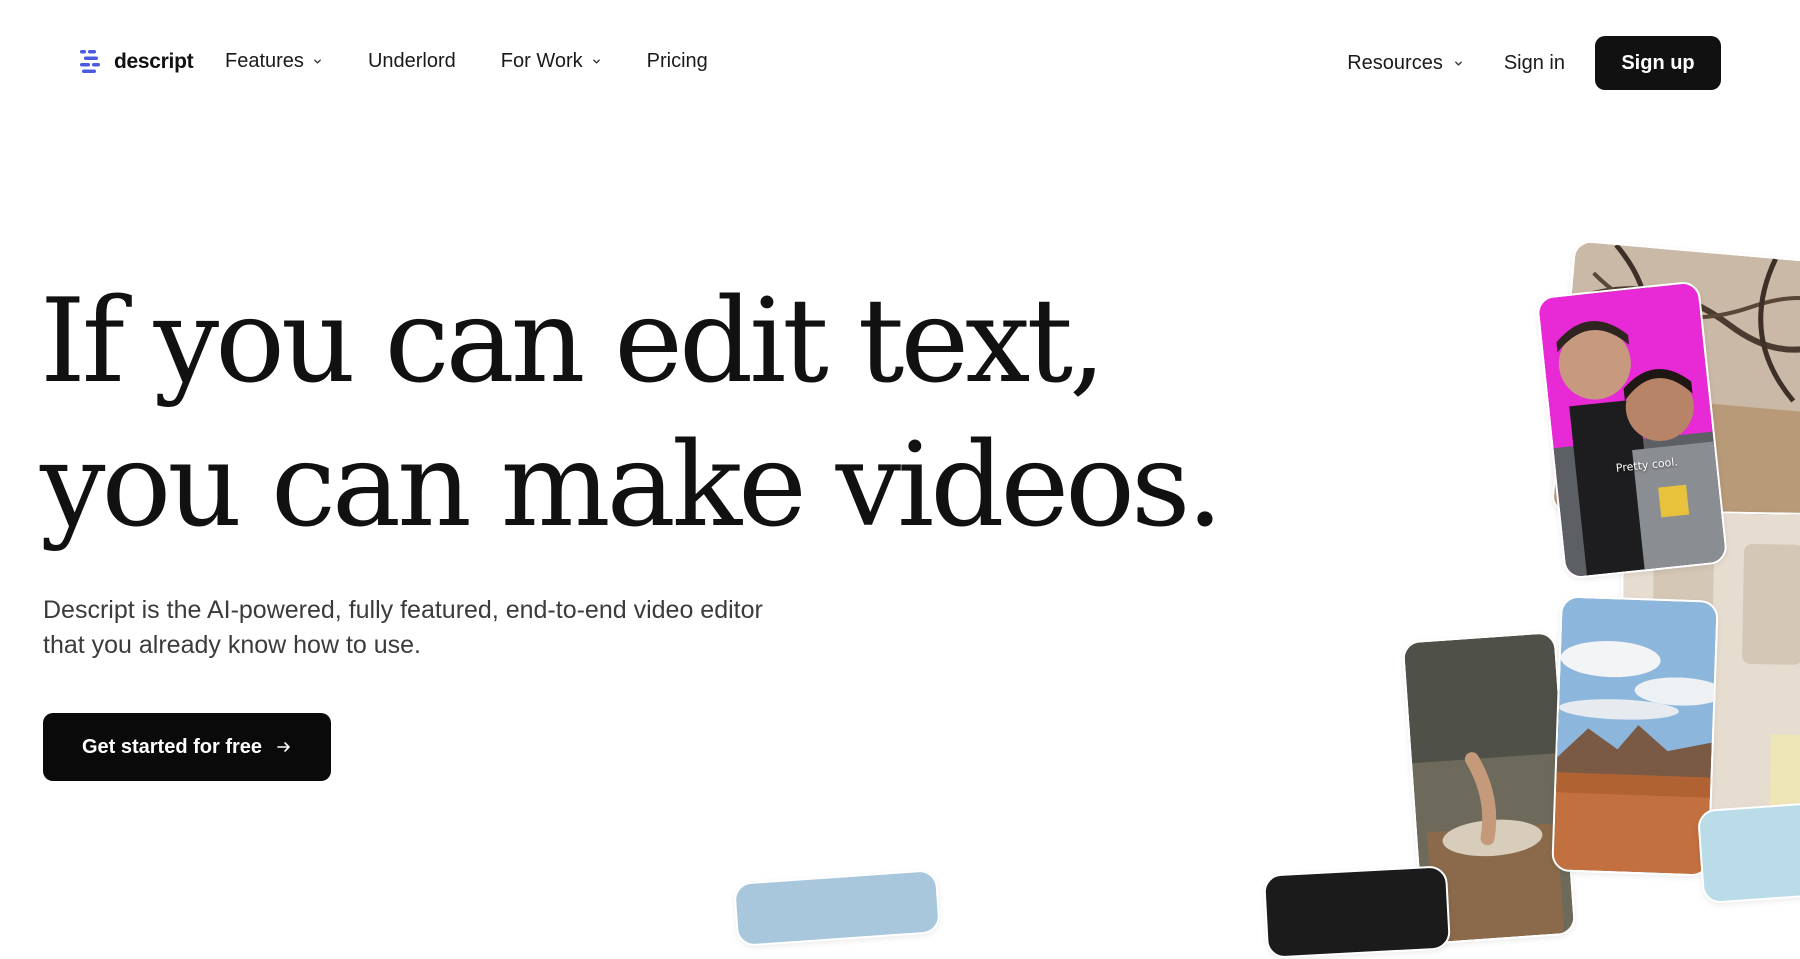 This screenshot has width=1800, height=959. I want to click on nav-item-label: Pricing, so click(677, 61).